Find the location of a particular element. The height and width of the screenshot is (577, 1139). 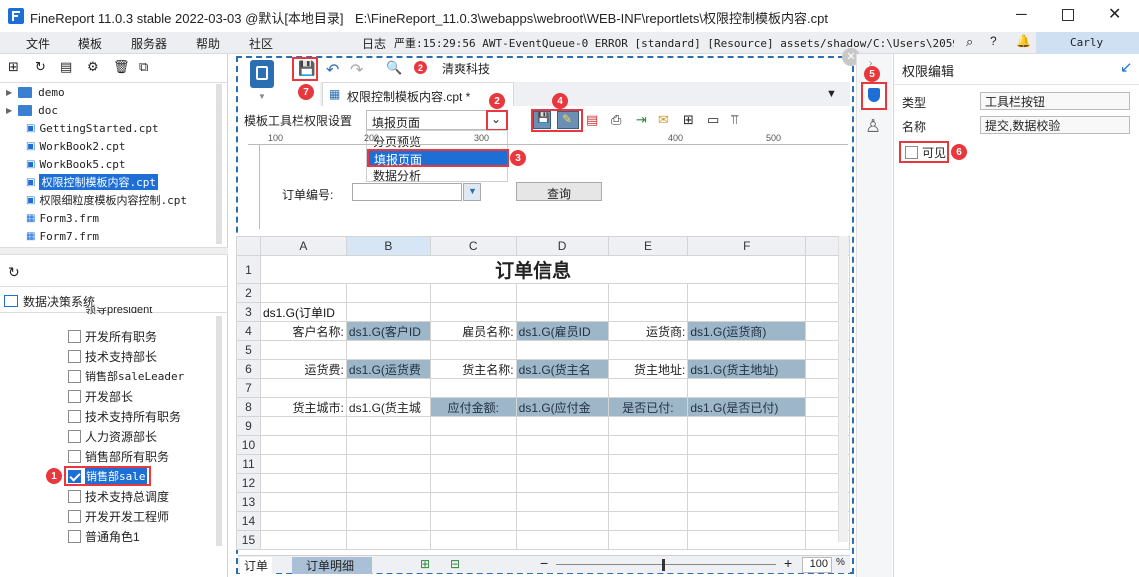

sheet-tab-order-detail: 订单明细 is located at coordinates (332, 565).